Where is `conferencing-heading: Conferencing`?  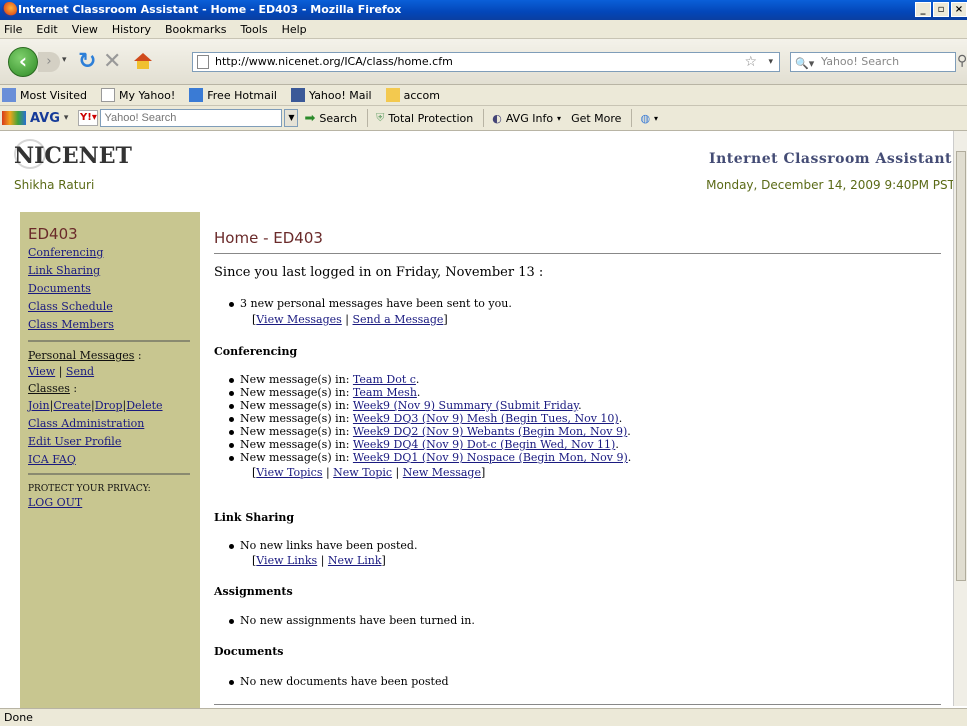
conferencing-heading: Conferencing is located at coordinates (256, 351).